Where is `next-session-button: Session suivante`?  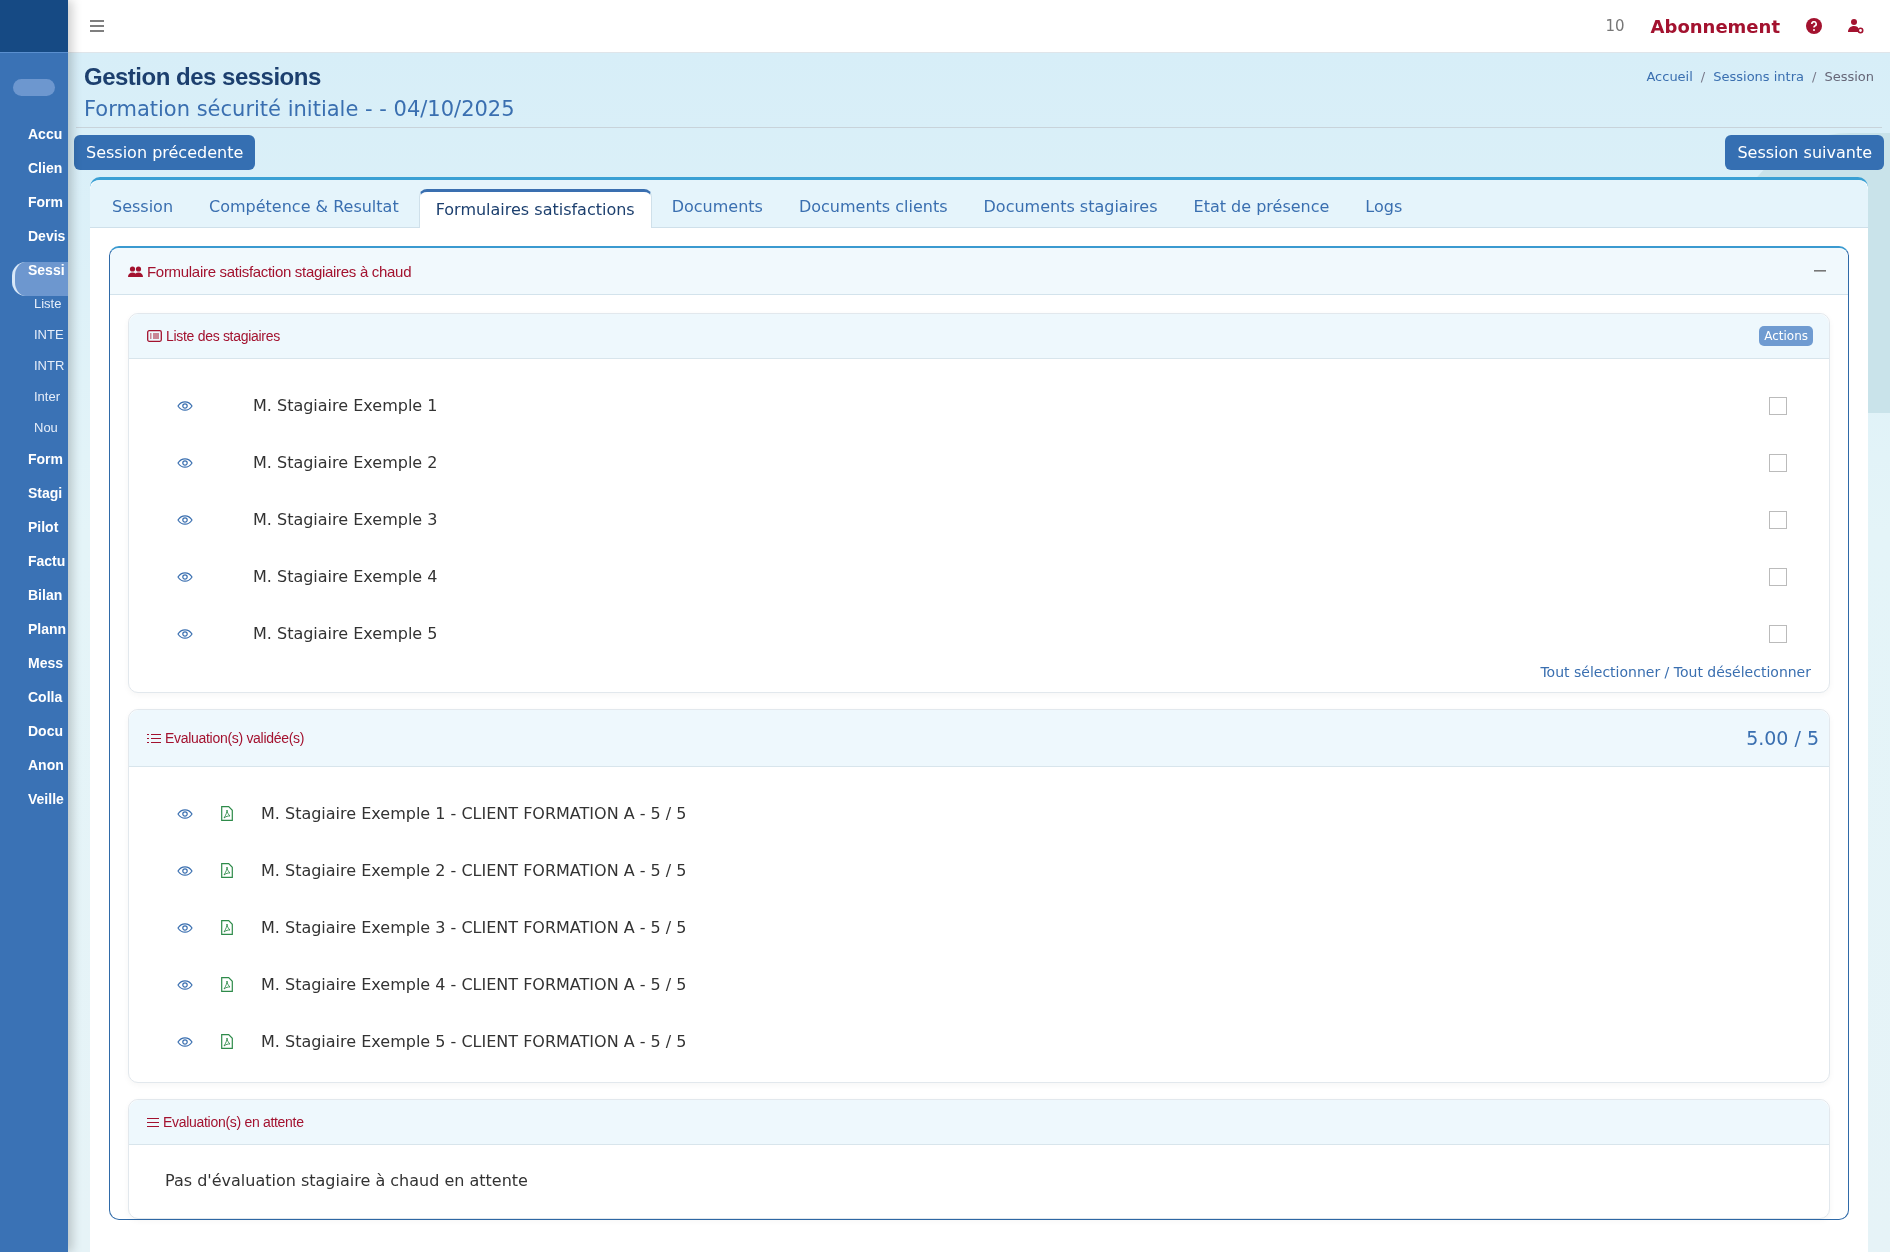
next-session-button: Session suivante is located at coordinates (1804, 152).